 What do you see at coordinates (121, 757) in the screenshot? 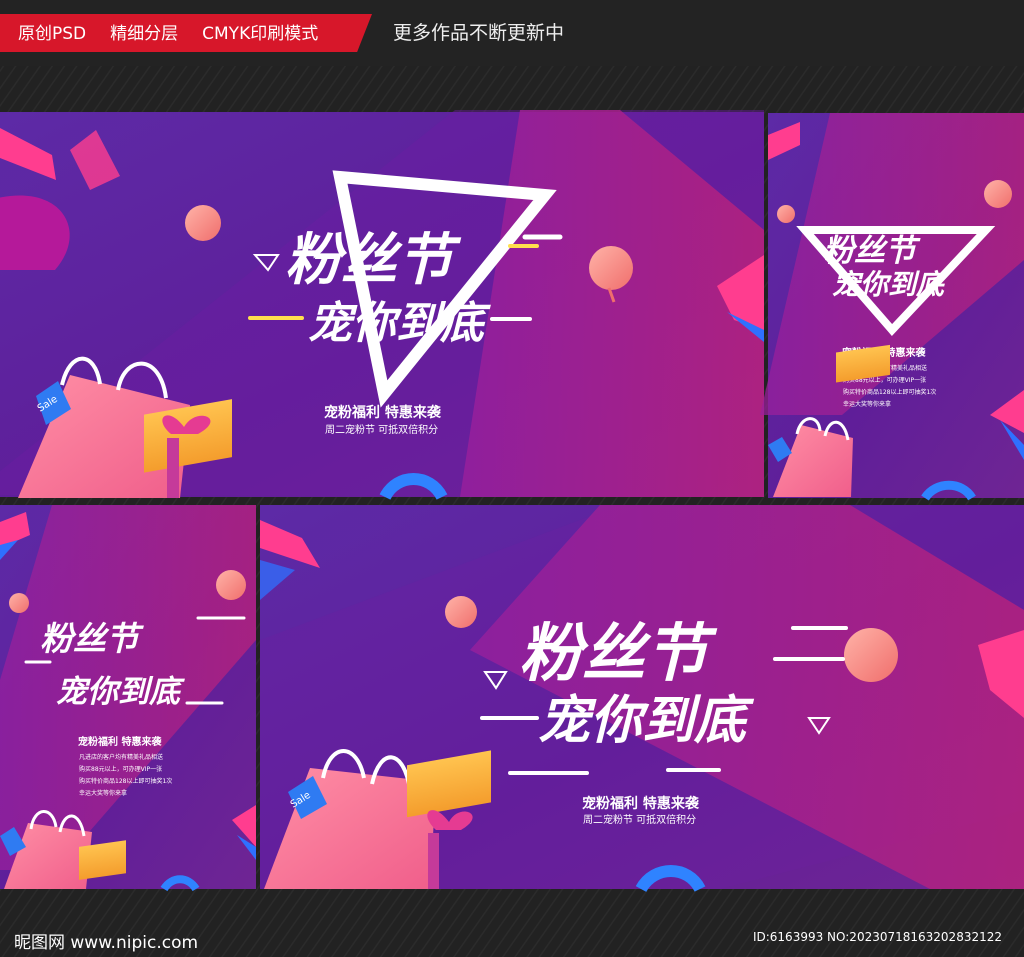
I see `poster-details: 凡进店的客户均有精美礼品相送` at bounding box center [121, 757].